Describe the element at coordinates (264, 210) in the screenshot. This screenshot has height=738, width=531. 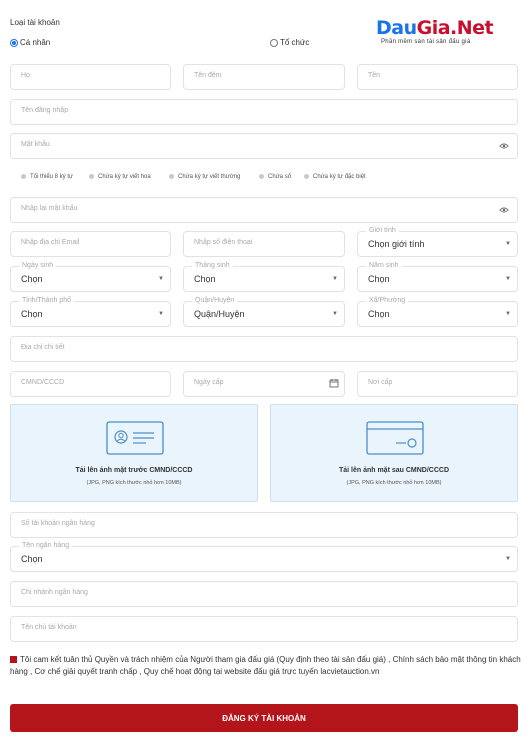
I see `confirm-password-field: Nhập lại mật khẩu` at that location.